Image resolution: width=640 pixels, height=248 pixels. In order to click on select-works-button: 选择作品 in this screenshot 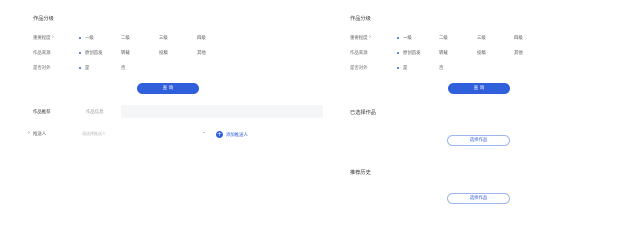, I will do `click(478, 140)`.